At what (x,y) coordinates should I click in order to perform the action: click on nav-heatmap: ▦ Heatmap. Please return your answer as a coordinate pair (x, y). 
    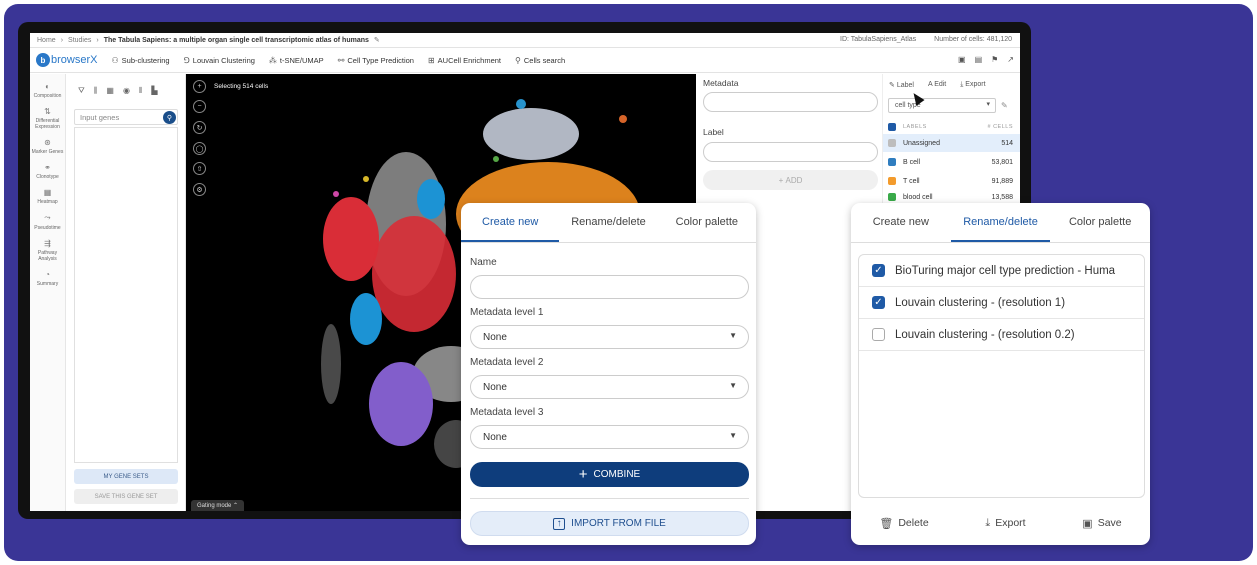
    Looking at the image, I should click on (47, 196).